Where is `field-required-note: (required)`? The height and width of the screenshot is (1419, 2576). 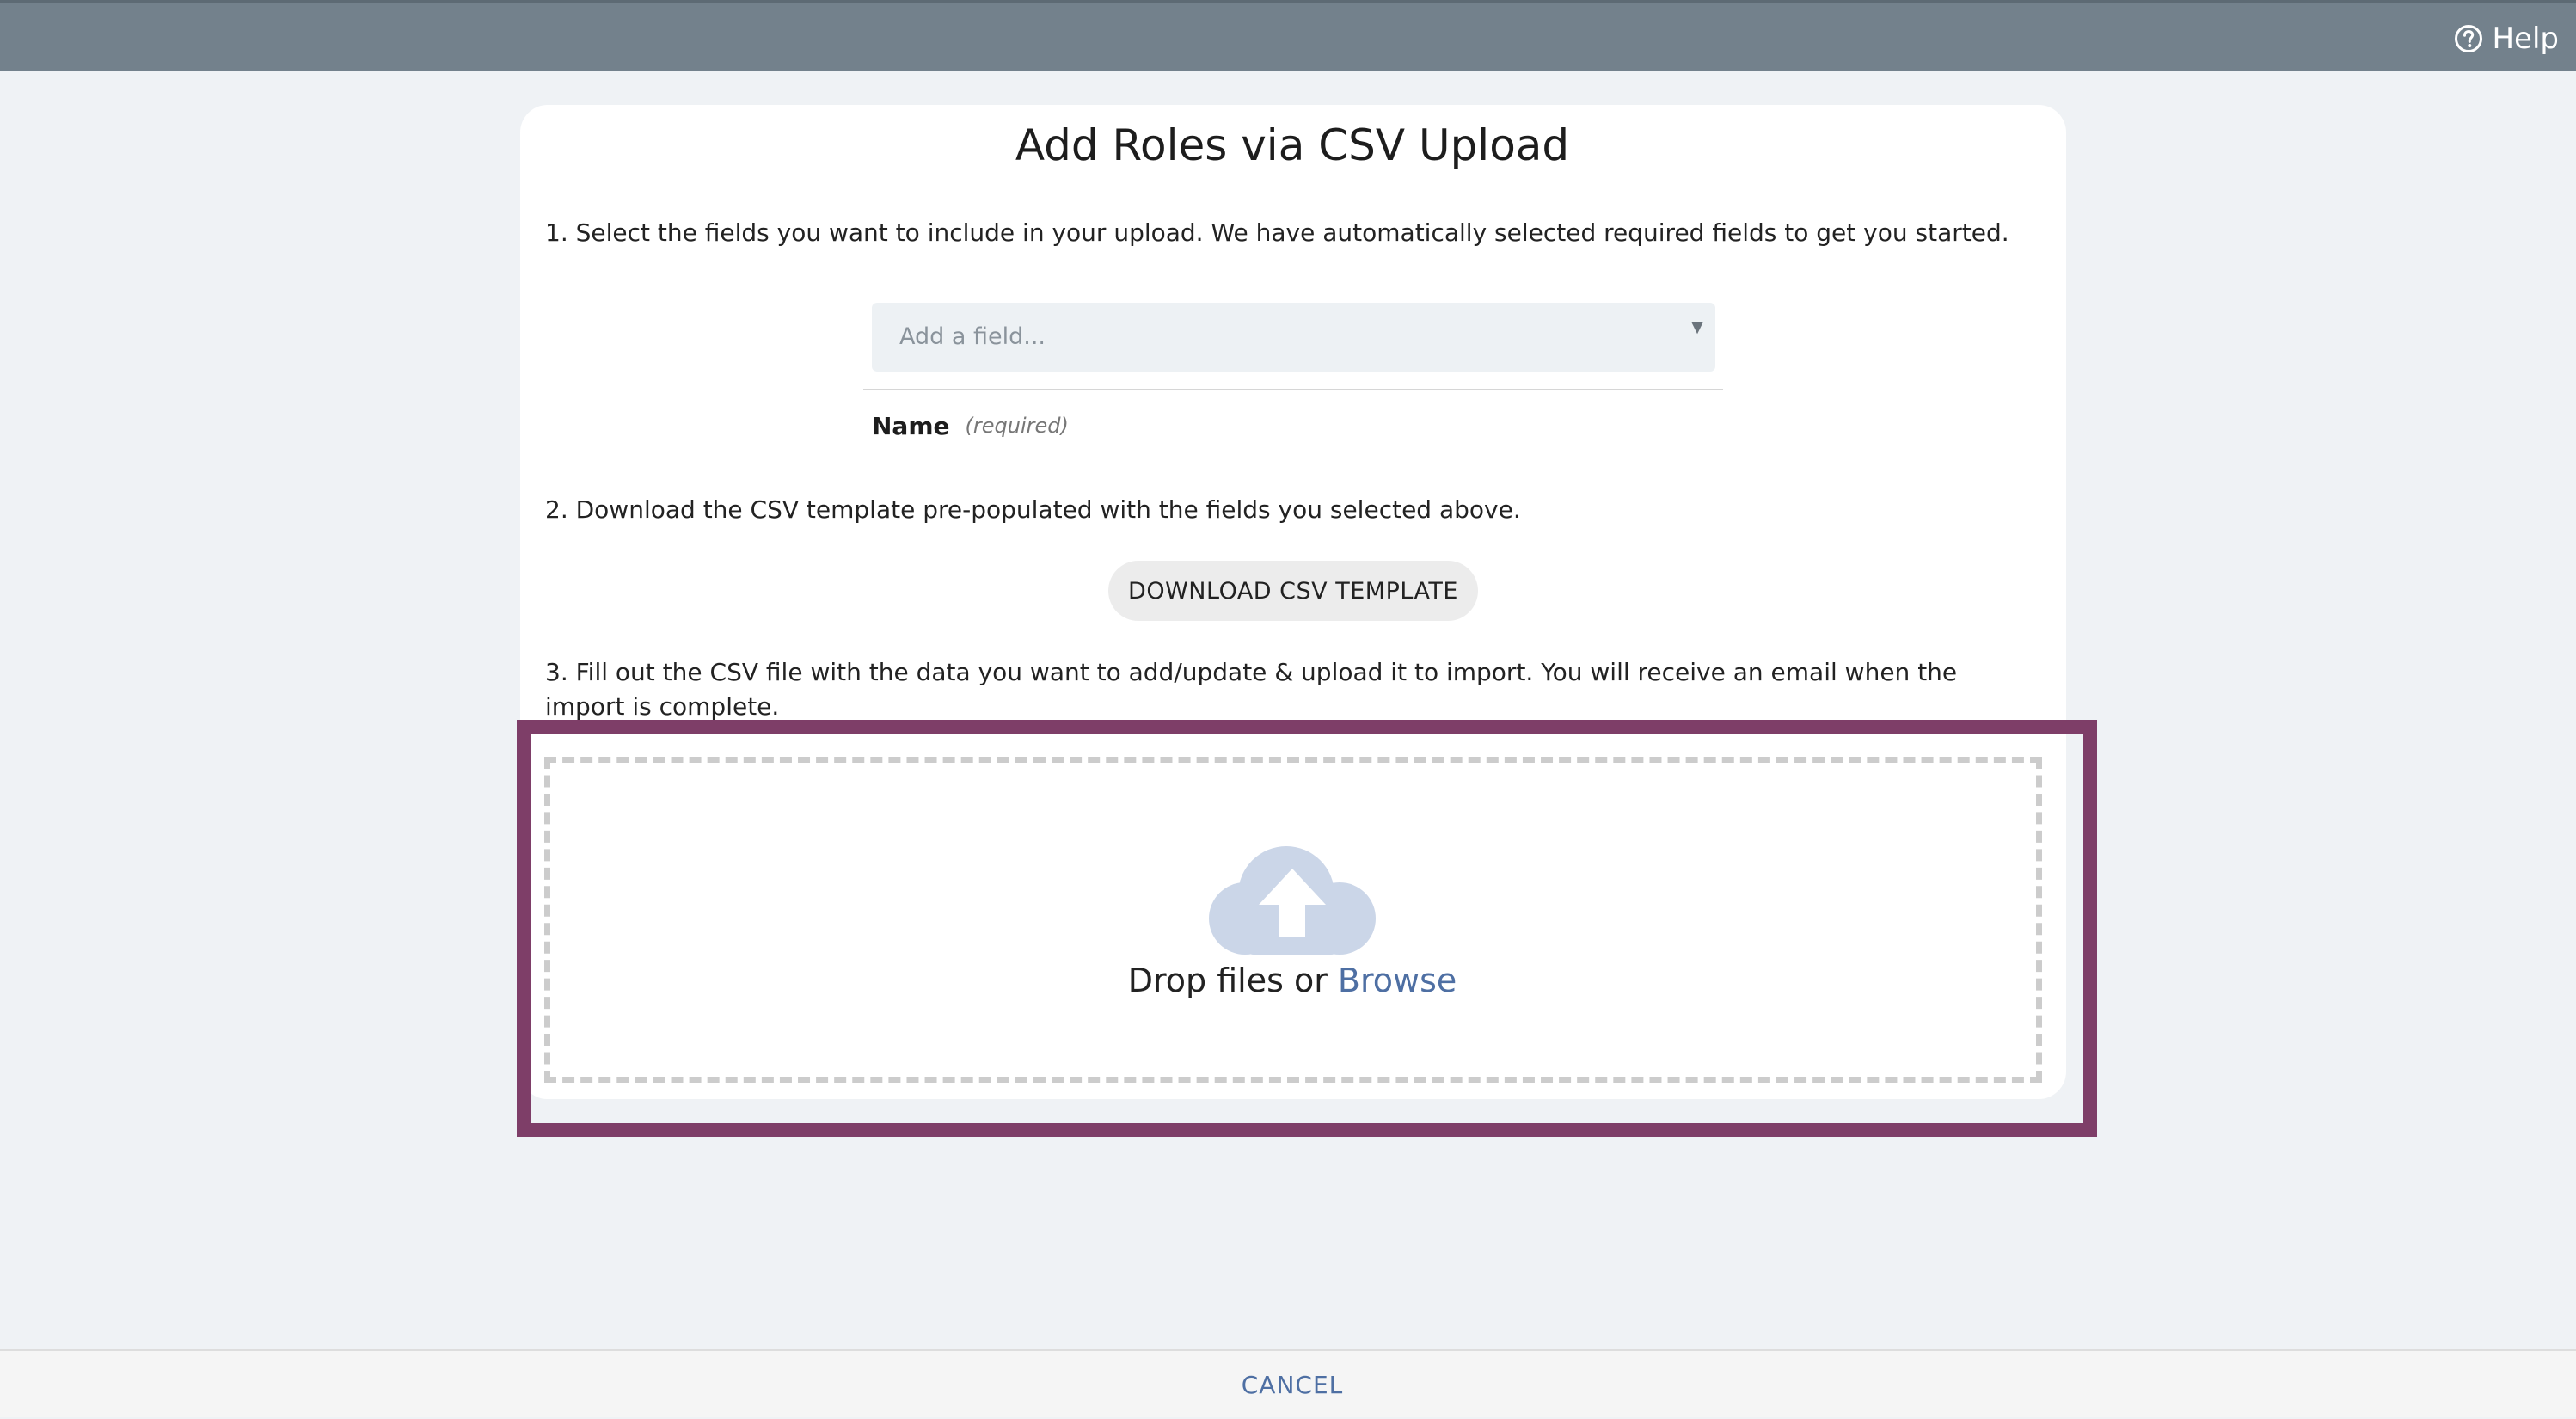
field-required-note: (required) is located at coordinates (1017, 426).